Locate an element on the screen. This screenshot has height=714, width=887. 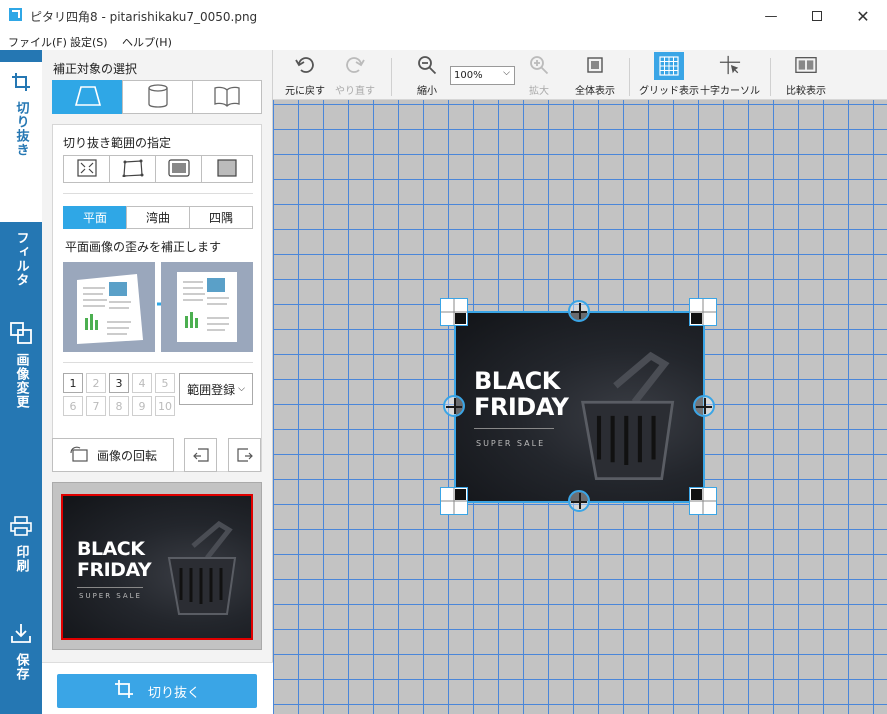
compare-icon is located at coordinates (806, 65).